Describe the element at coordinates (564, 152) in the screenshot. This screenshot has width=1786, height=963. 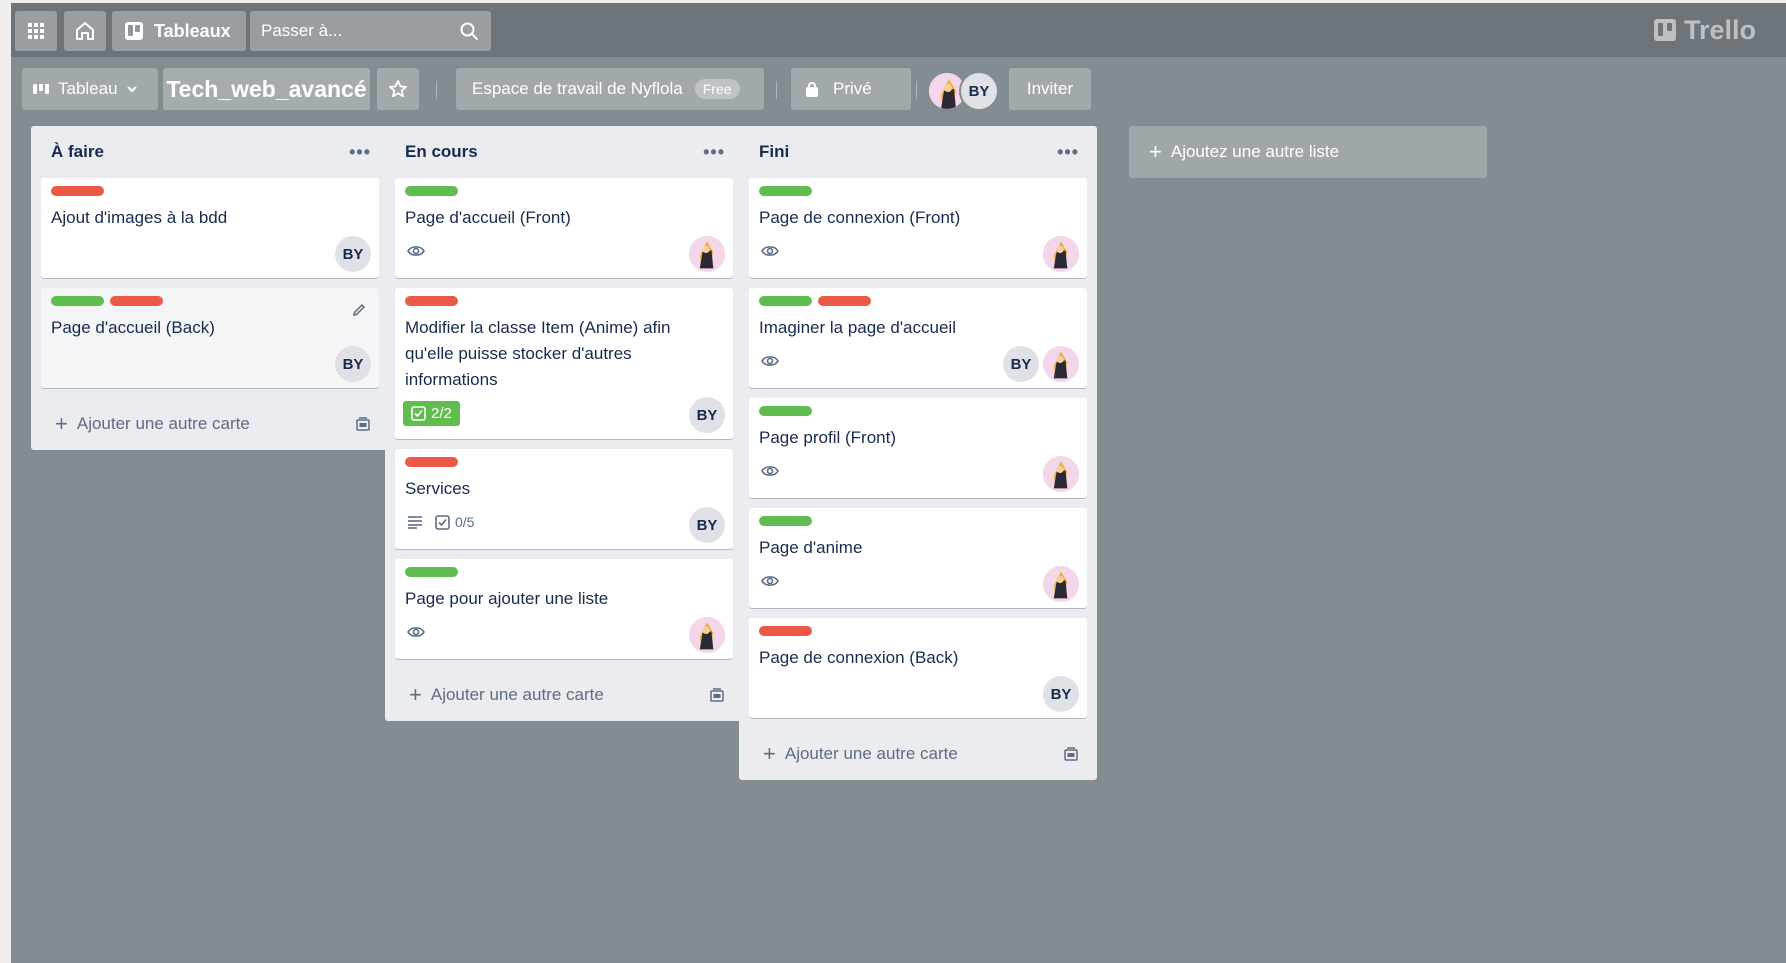
I see `list-header: En cours •••` at that location.